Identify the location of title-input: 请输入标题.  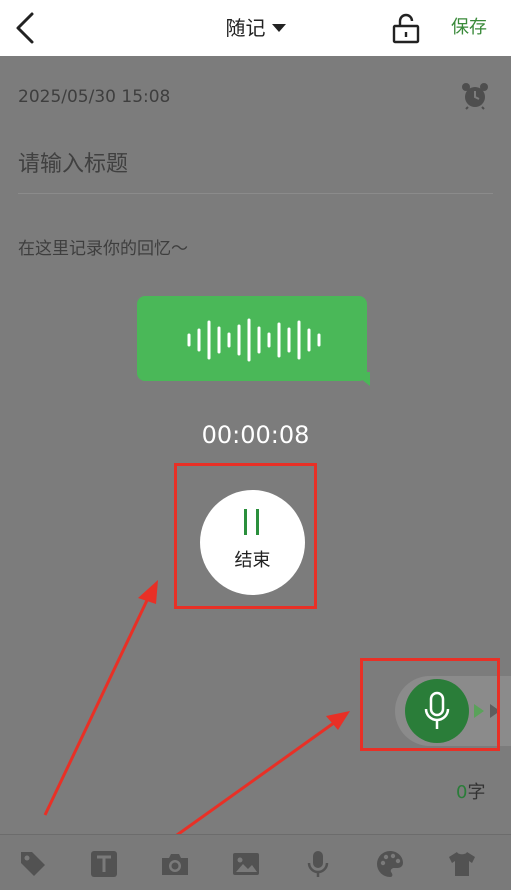
(73, 162).